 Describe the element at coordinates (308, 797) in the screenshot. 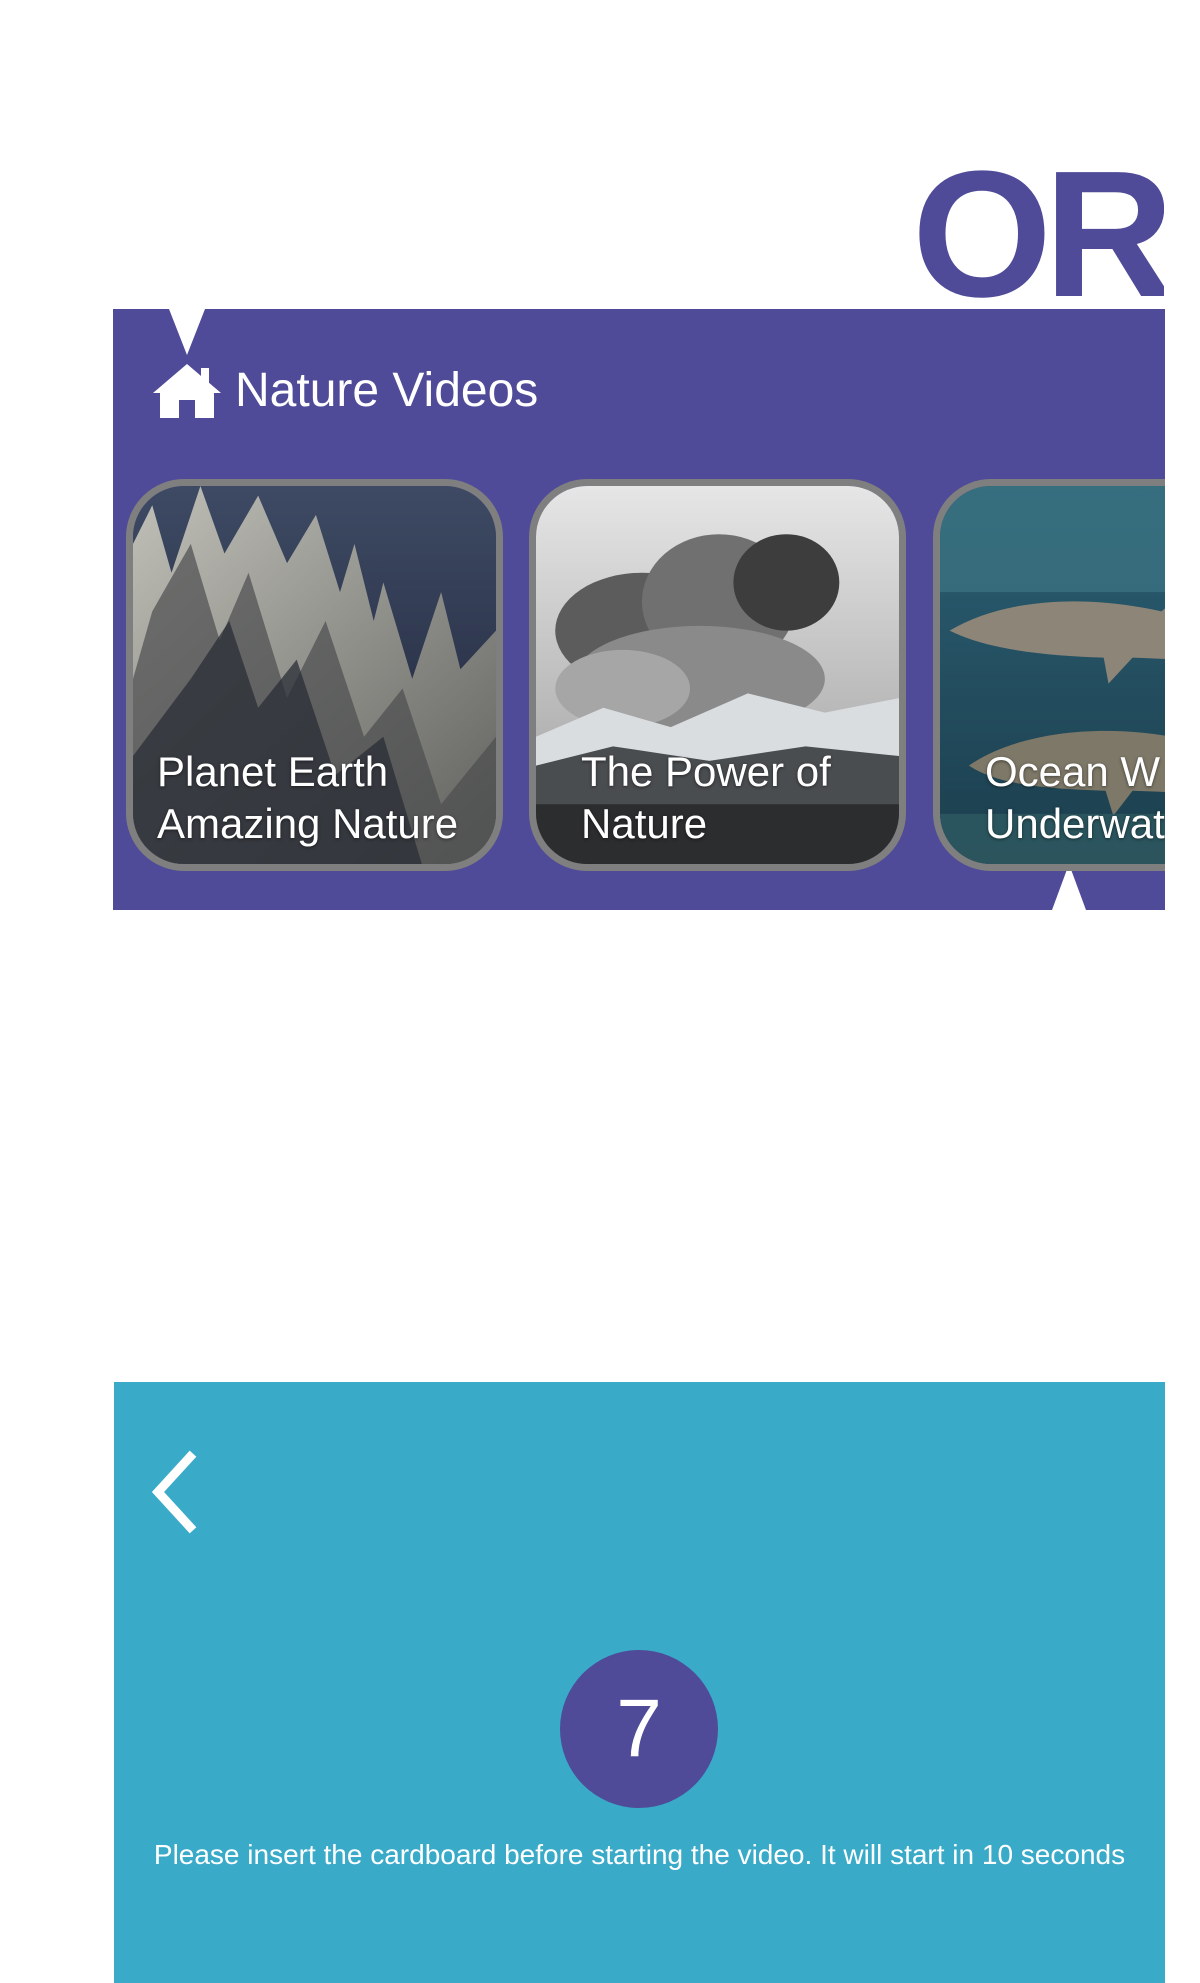

I see `video-card-title: Planet Earth Amazing Nature` at that location.